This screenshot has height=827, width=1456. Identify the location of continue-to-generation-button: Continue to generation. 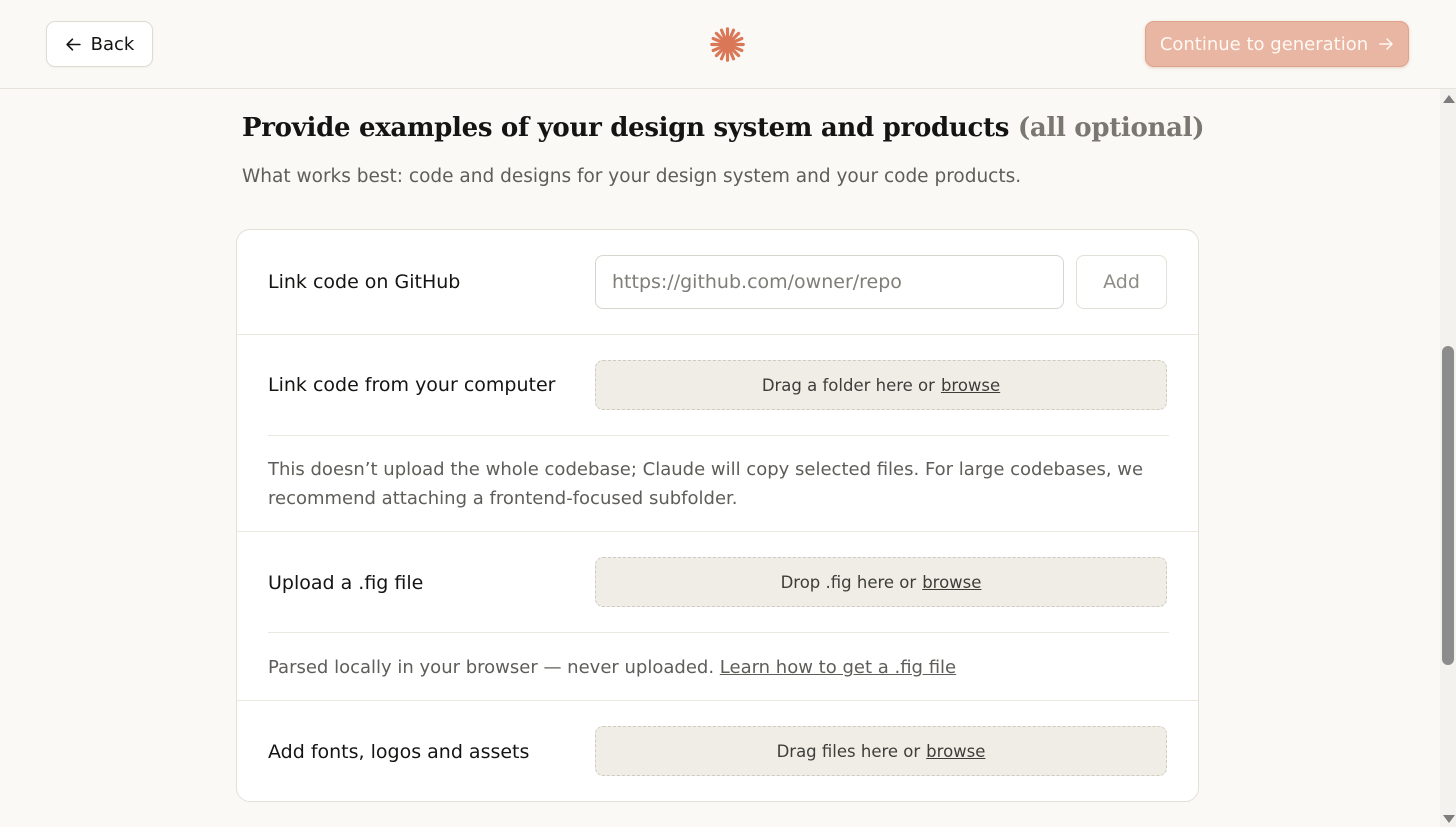
(1277, 44).